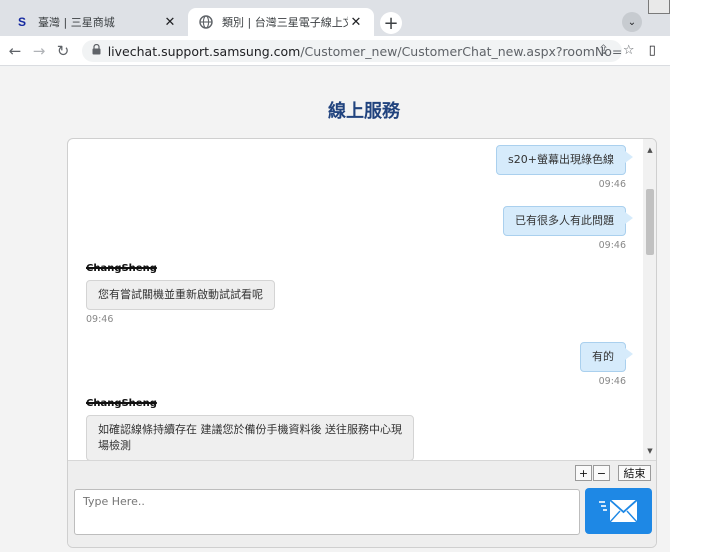  I want to click on scroll-down-arrow-icon: ▼, so click(649, 451).